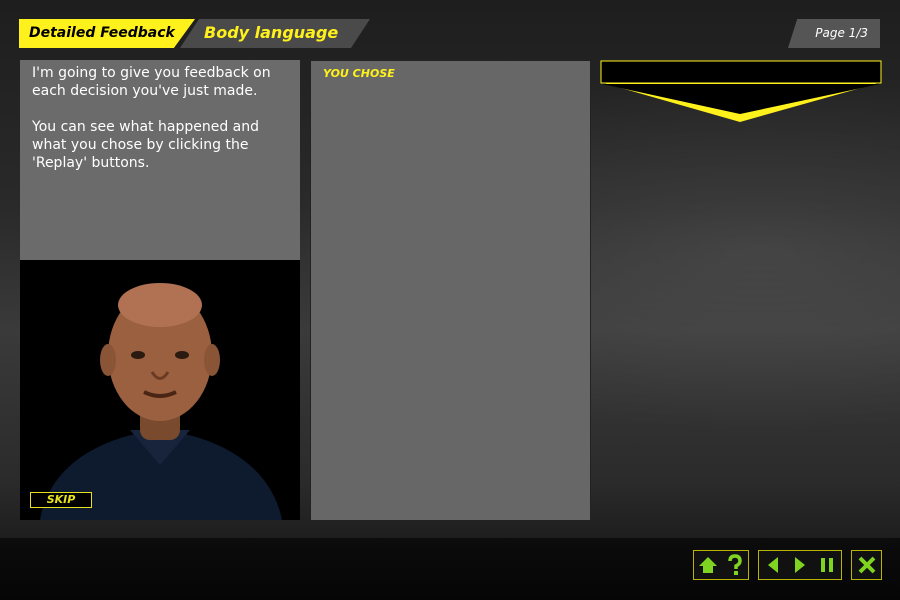 The width and height of the screenshot is (900, 600). I want to click on section-tab: Detailed Feedback, so click(107, 33).